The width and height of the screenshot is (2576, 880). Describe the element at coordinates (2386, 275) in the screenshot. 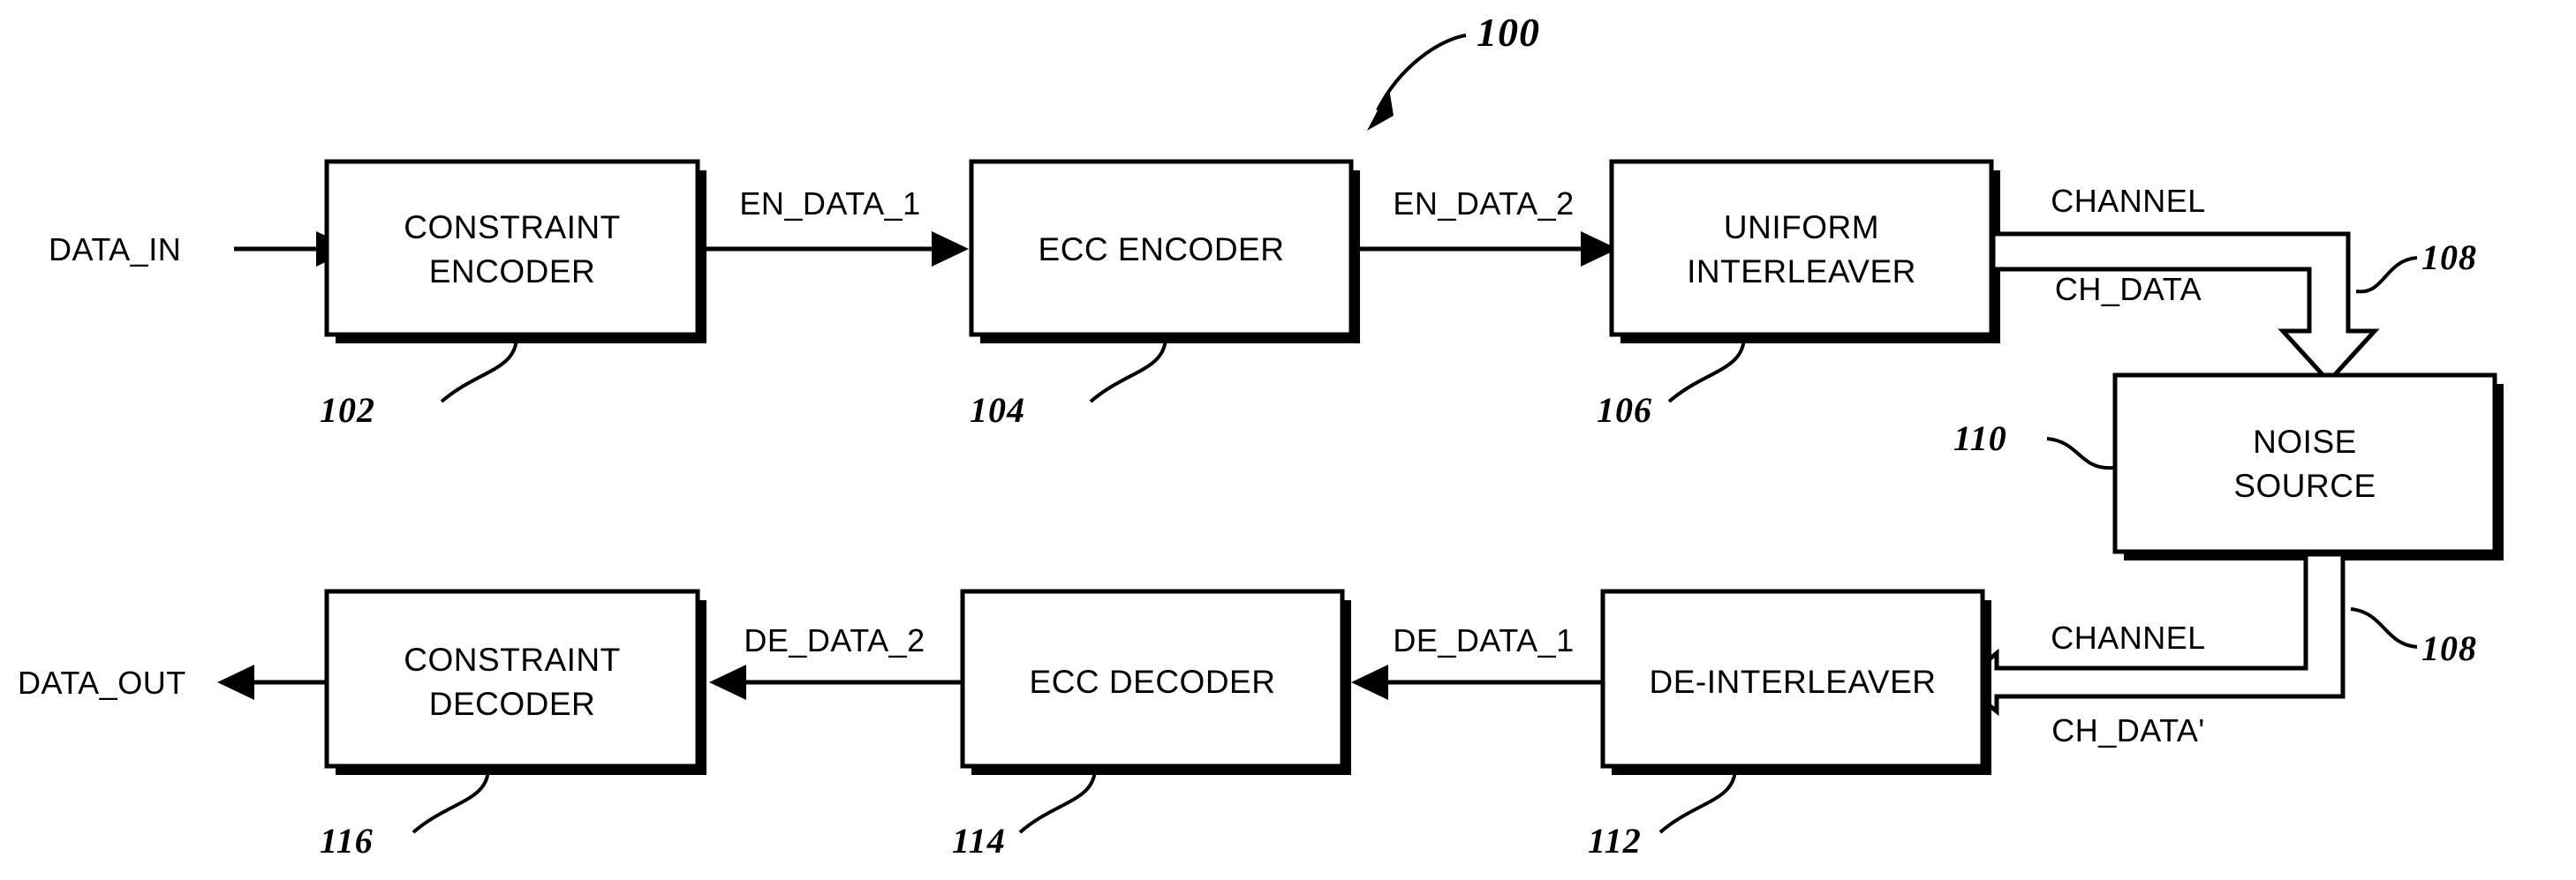

I see `leader-line-108-top` at that location.